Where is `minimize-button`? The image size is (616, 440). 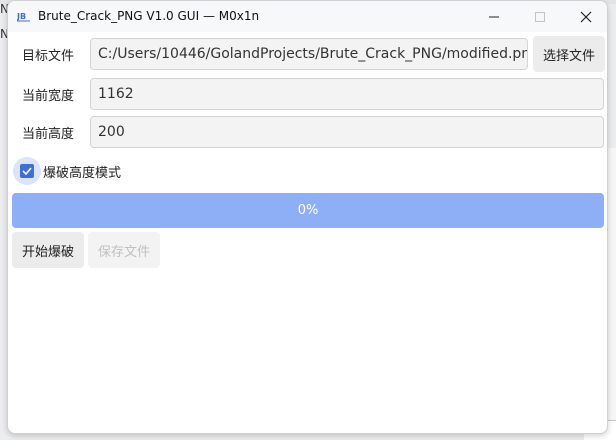
minimize-button is located at coordinates (494, 16).